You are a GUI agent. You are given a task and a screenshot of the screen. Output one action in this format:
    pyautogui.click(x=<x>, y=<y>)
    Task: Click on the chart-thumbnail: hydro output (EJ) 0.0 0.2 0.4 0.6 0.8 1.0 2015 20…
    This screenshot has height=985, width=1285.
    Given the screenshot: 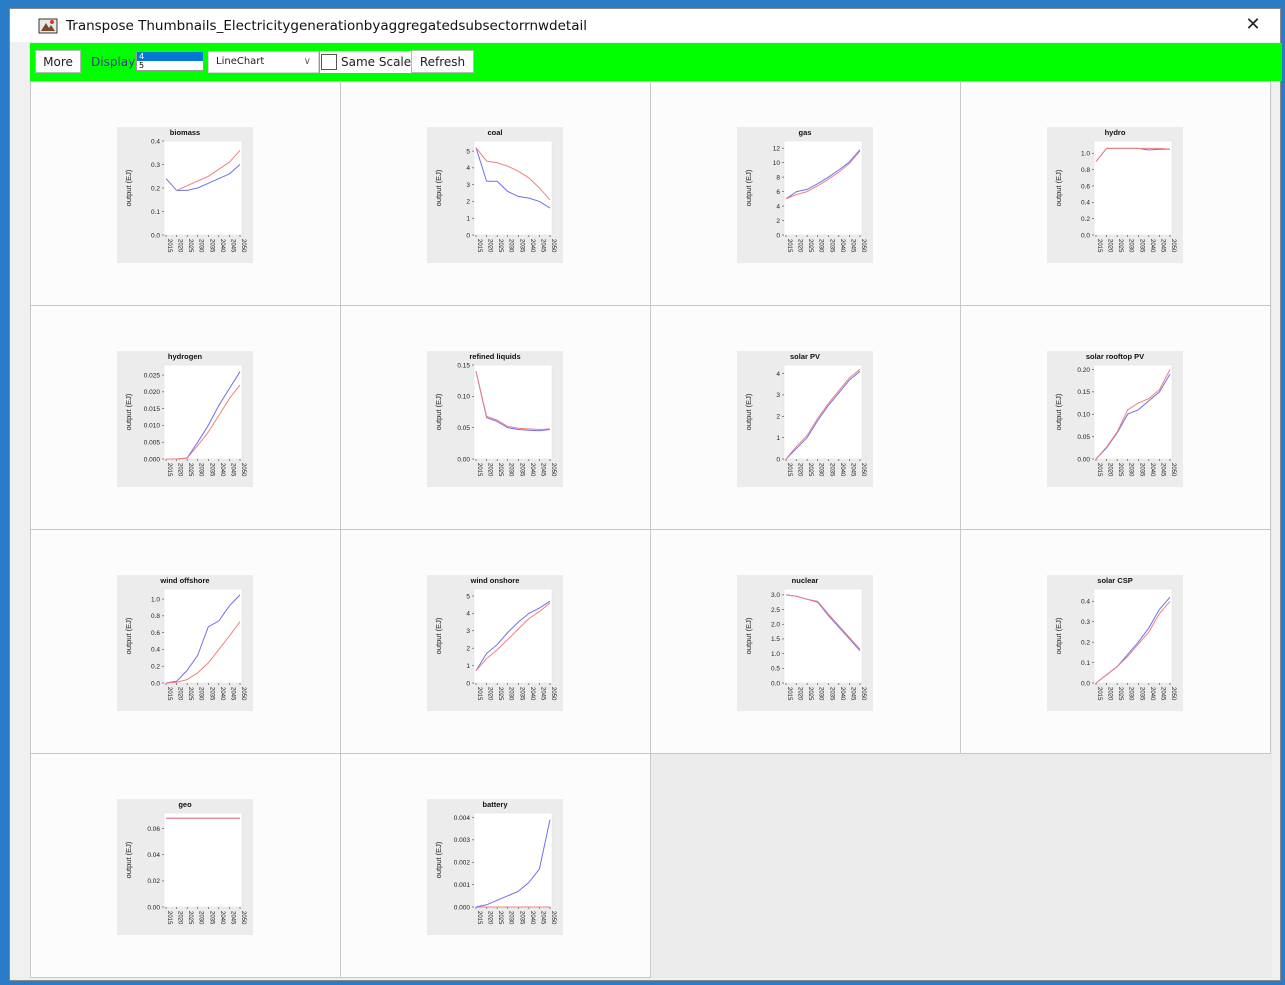 What is the action you would take?
    pyautogui.click(x=1115, y=195)
    